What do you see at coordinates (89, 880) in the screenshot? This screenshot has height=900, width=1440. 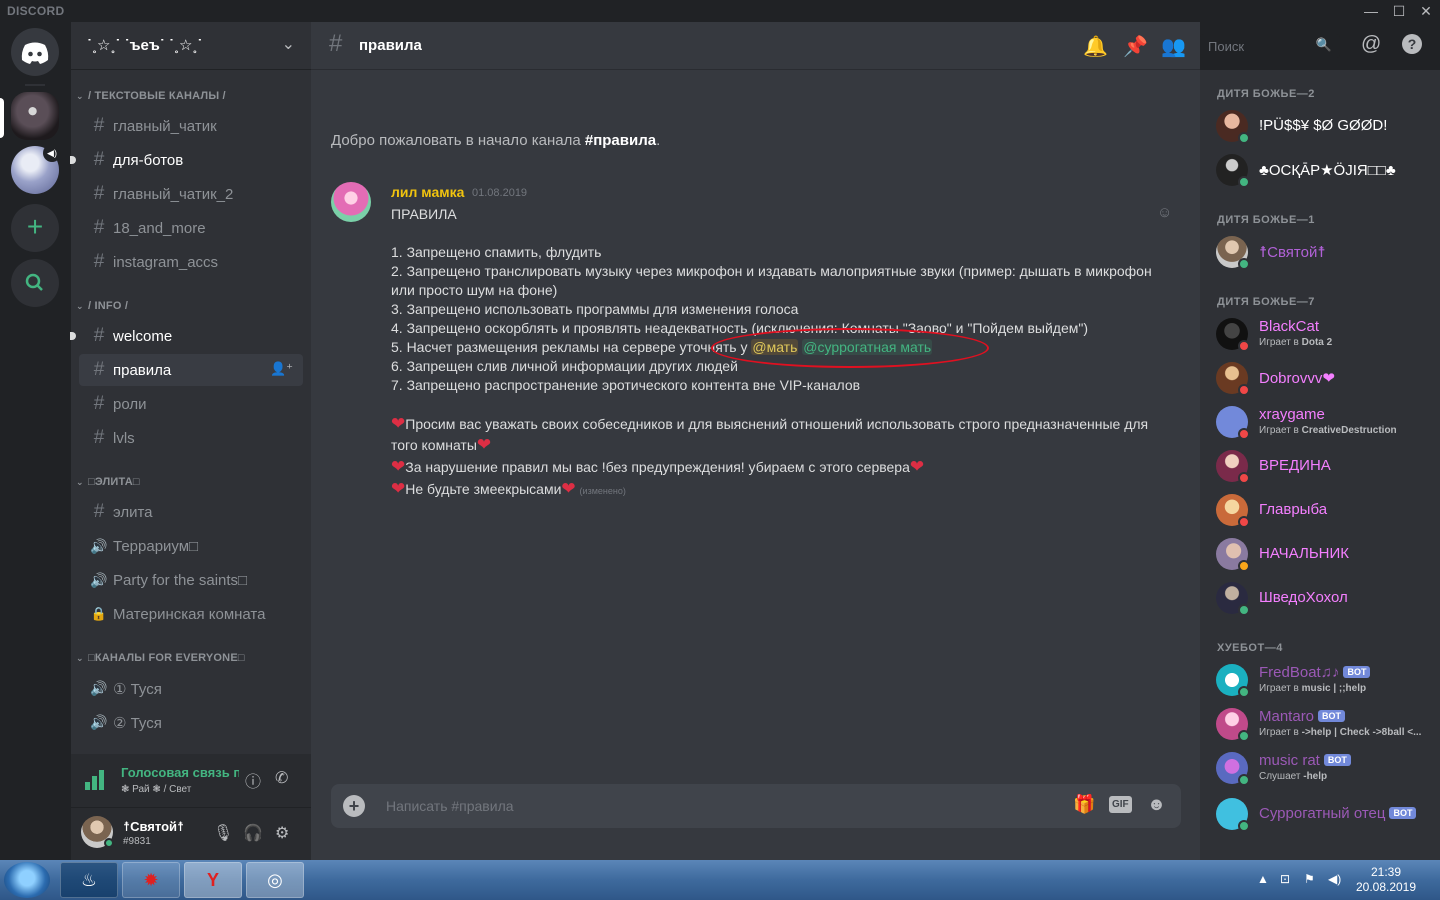 I see `steam-icon: ♨` at bounding box center [89, 880].